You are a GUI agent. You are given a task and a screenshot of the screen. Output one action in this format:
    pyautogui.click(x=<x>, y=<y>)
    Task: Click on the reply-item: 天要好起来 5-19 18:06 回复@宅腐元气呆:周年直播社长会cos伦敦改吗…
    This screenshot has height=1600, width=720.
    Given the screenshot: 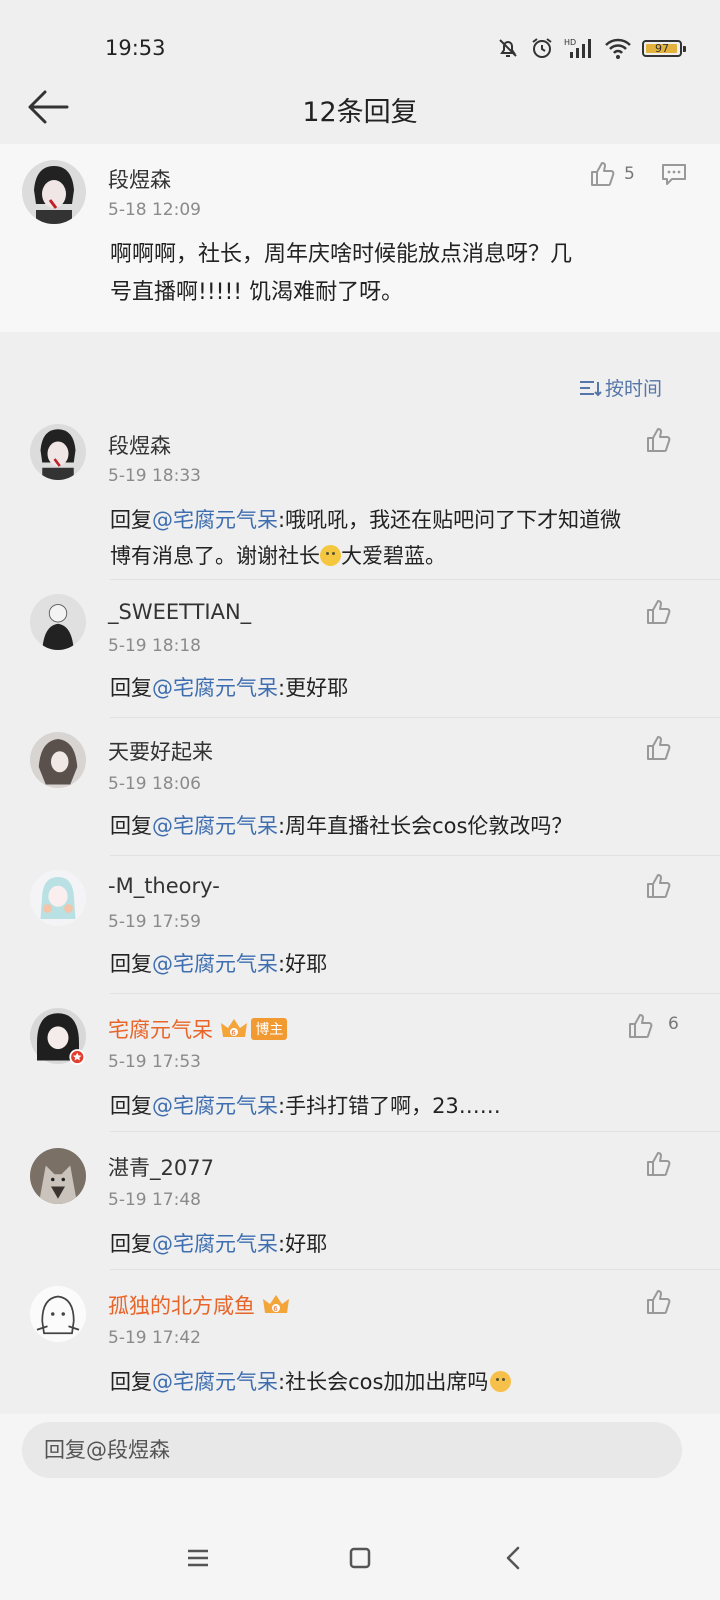 What is the action you would take?
    pyautogui.click(x=360, y=787)
    